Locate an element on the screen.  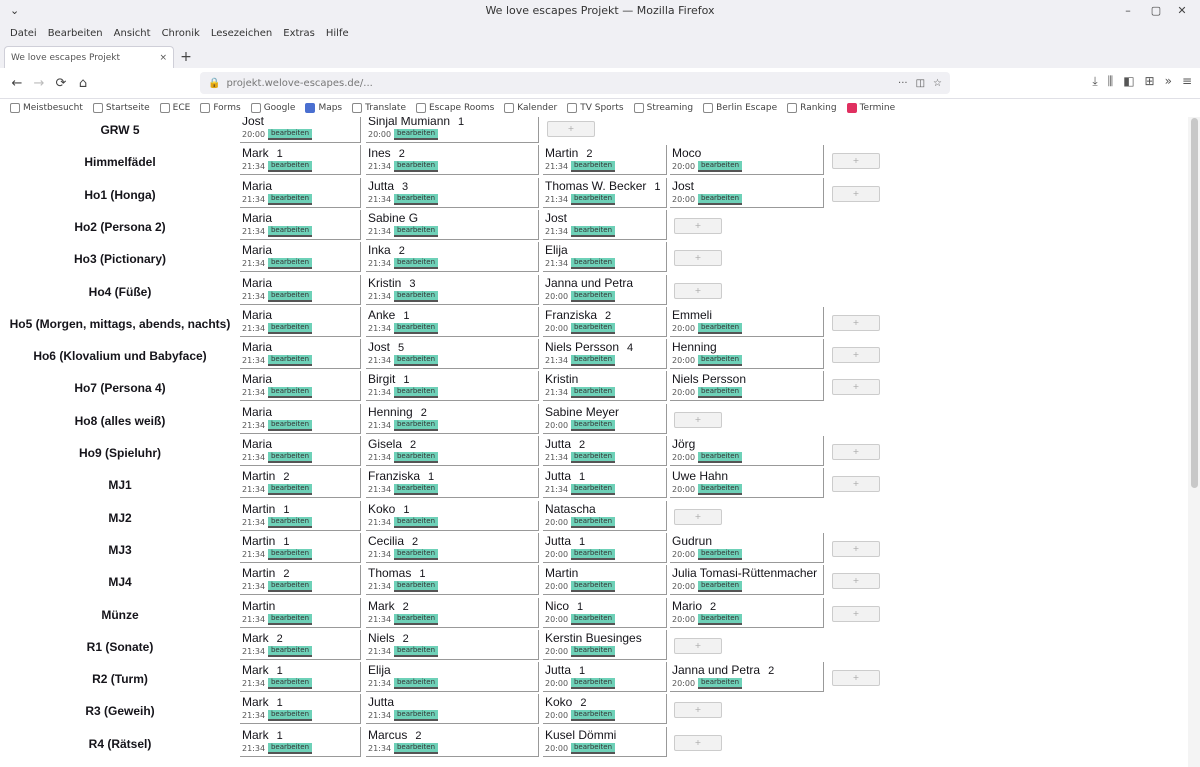
bookmark-item: Ranking is located at coordinates (812, 108).